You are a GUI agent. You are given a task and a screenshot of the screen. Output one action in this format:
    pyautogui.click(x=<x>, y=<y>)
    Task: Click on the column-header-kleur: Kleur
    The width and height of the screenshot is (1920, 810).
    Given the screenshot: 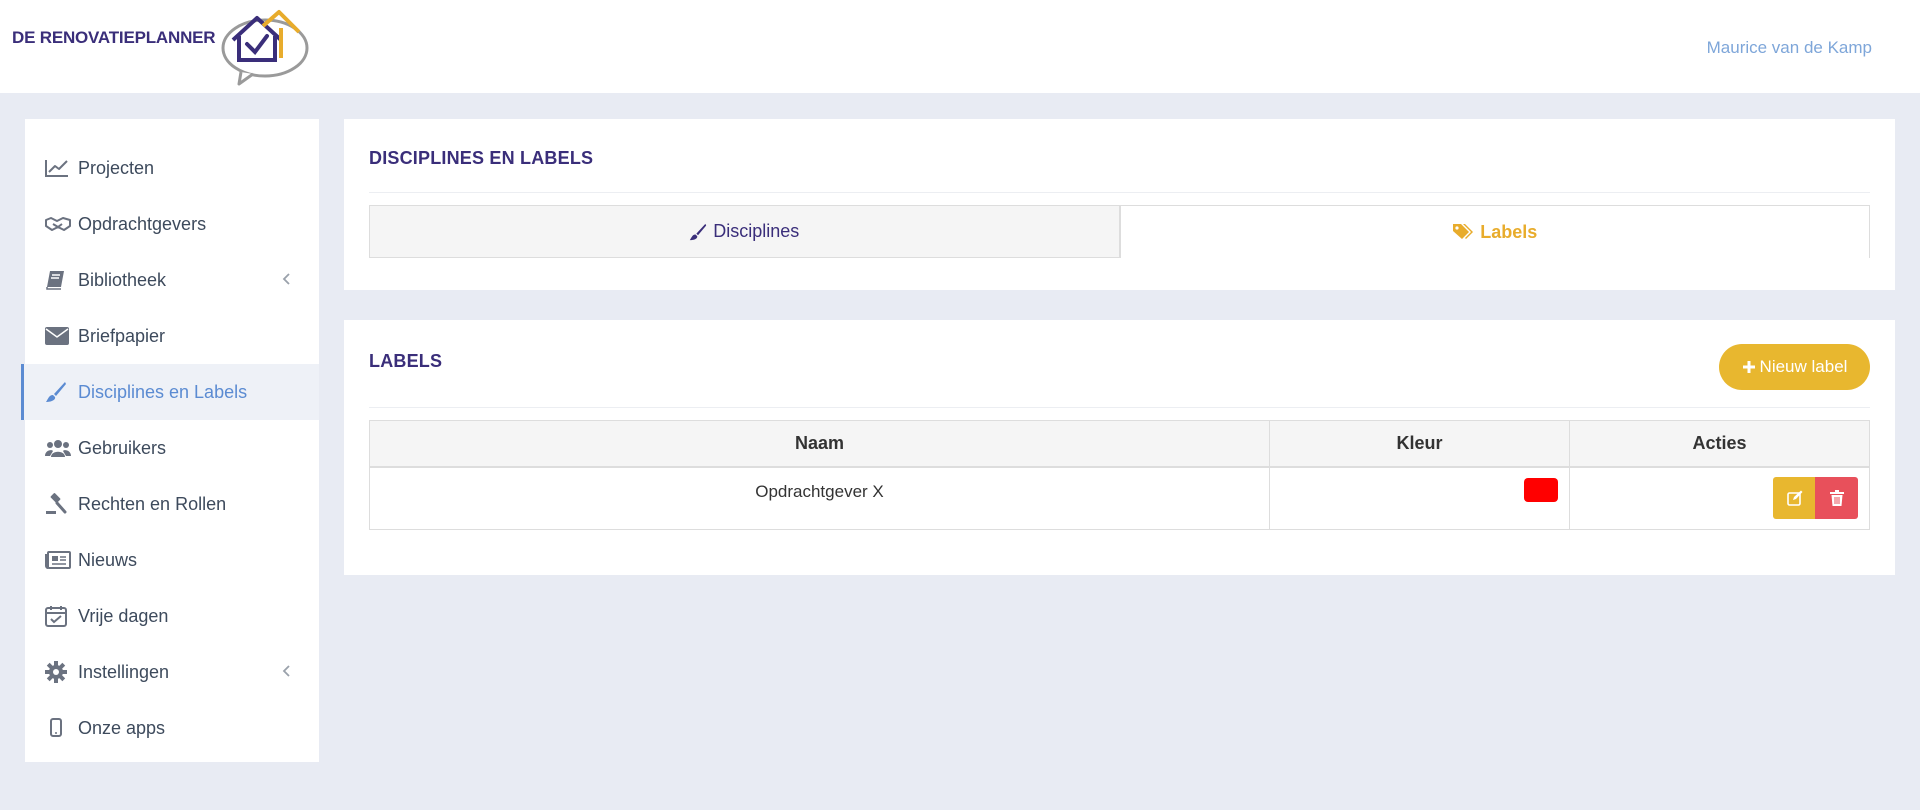 What is the action you would take?
    pyautogui.click(x=1419, y=444)
    